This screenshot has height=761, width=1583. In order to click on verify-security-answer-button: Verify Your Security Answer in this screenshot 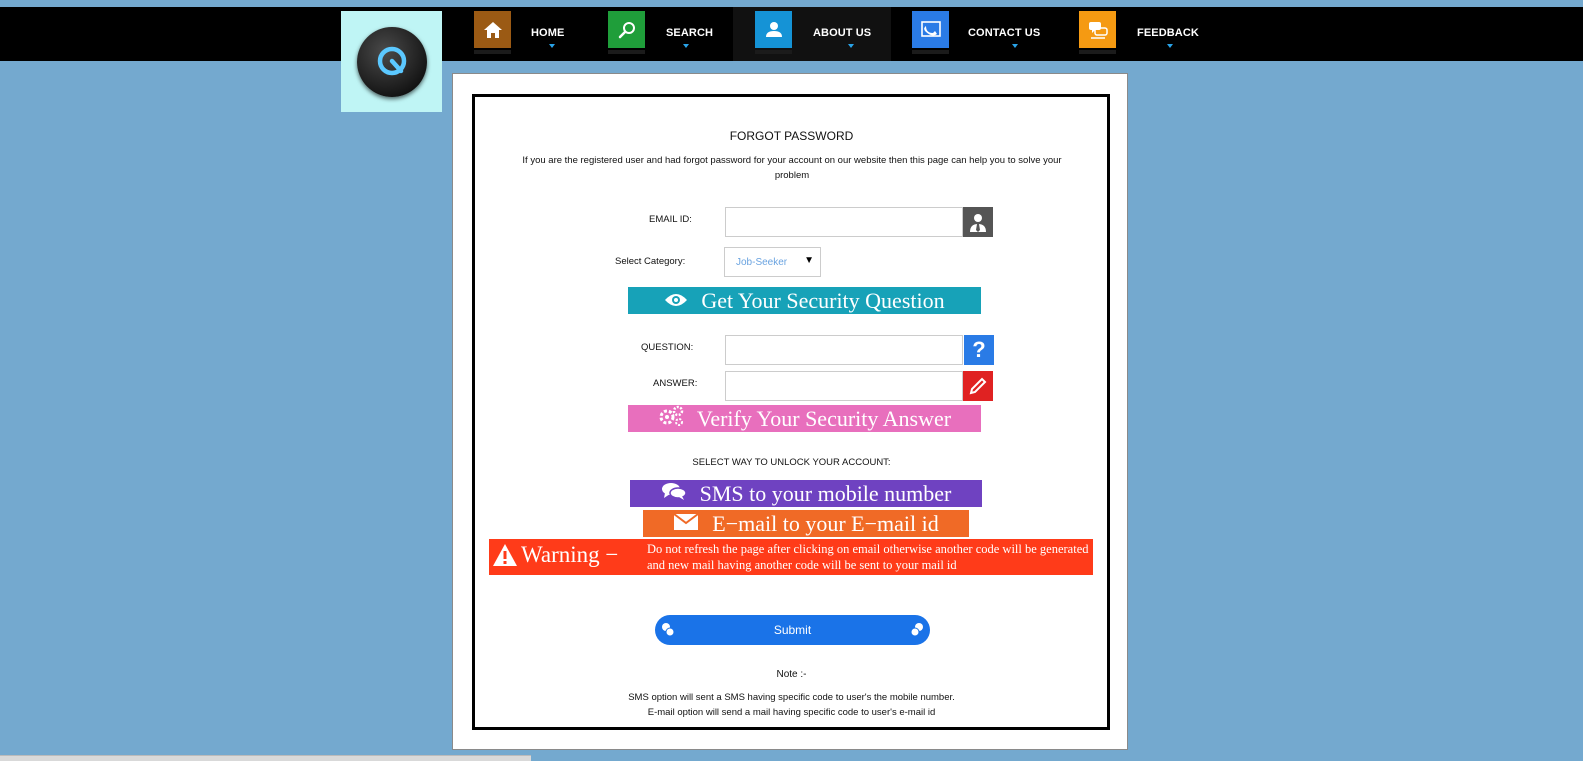, I will do `click(804, 418)`.